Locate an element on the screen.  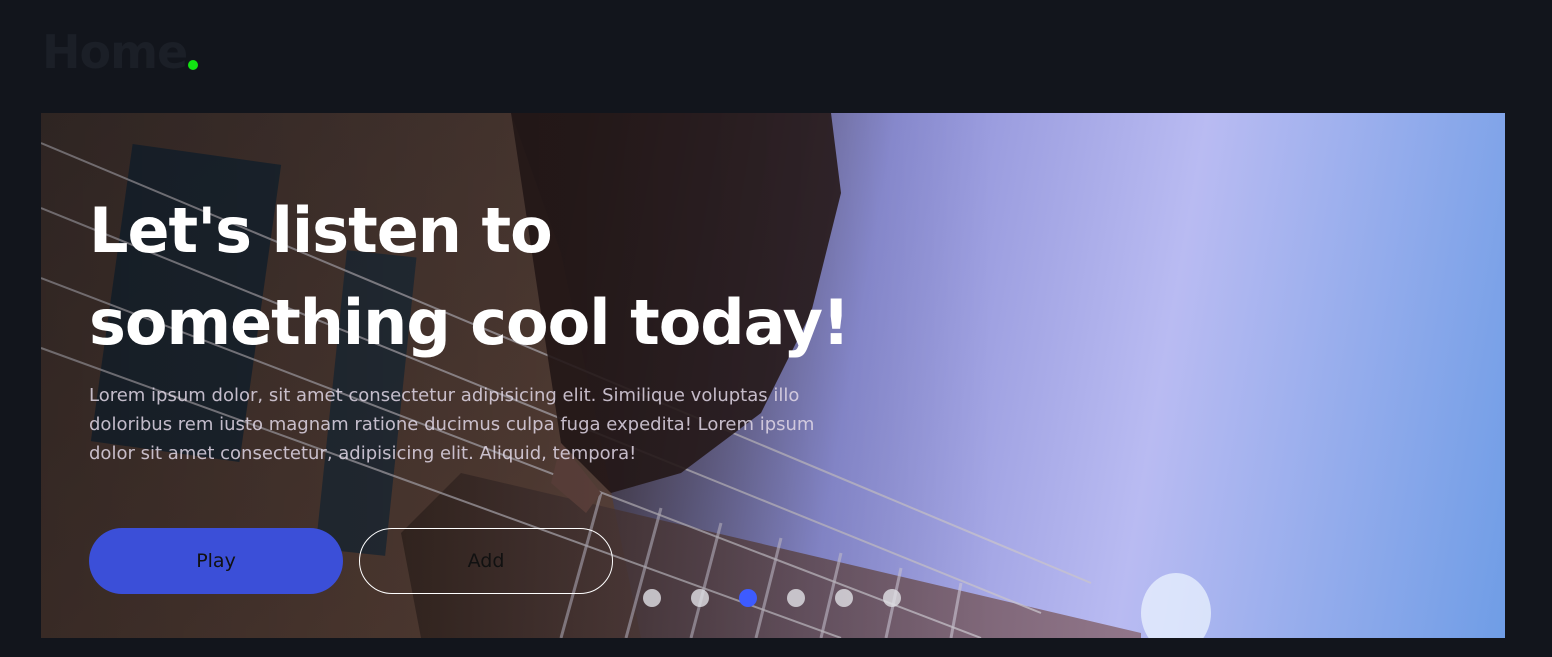
page-title: Home is located at coordinates (115, 52).